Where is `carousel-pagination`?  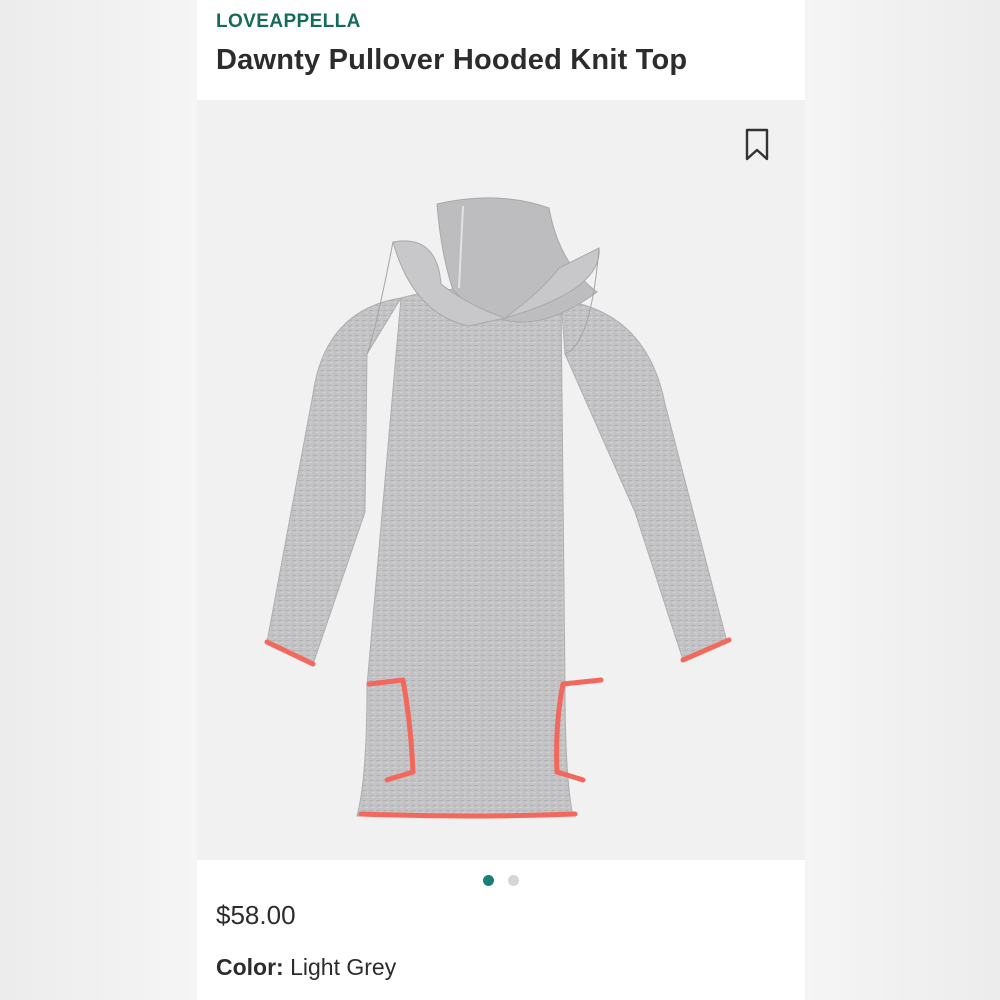 carousel-pagination is located at coordinates (501, 880).